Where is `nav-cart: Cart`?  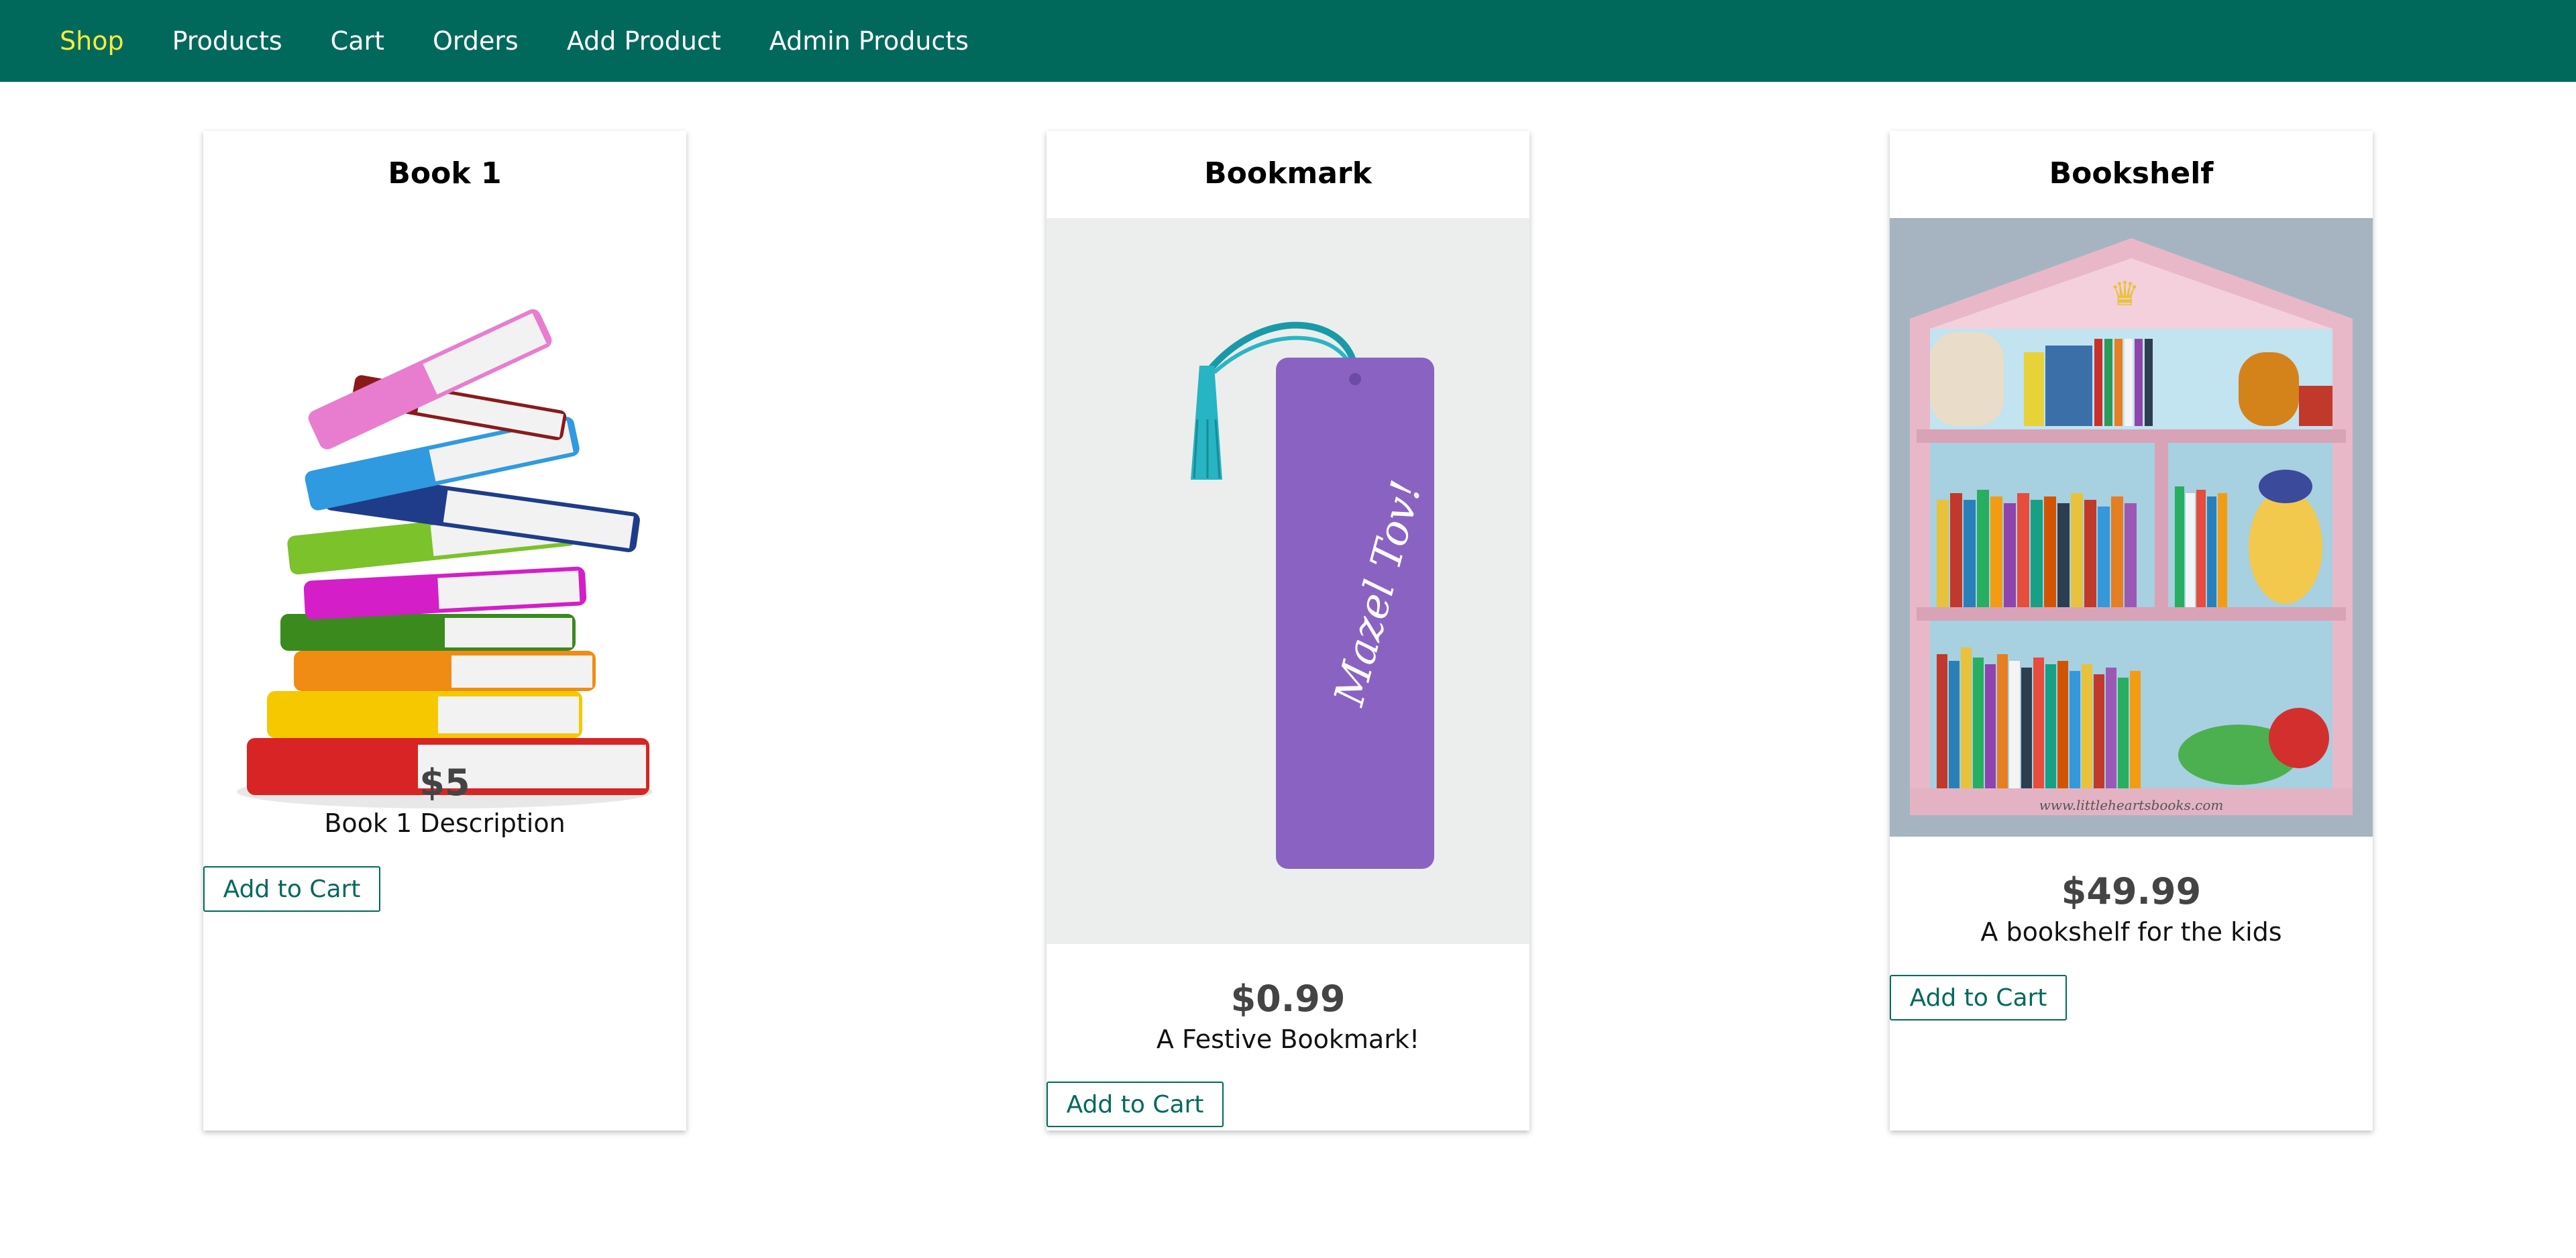
nav-cart: Cart is located at coordinates (357, 41).